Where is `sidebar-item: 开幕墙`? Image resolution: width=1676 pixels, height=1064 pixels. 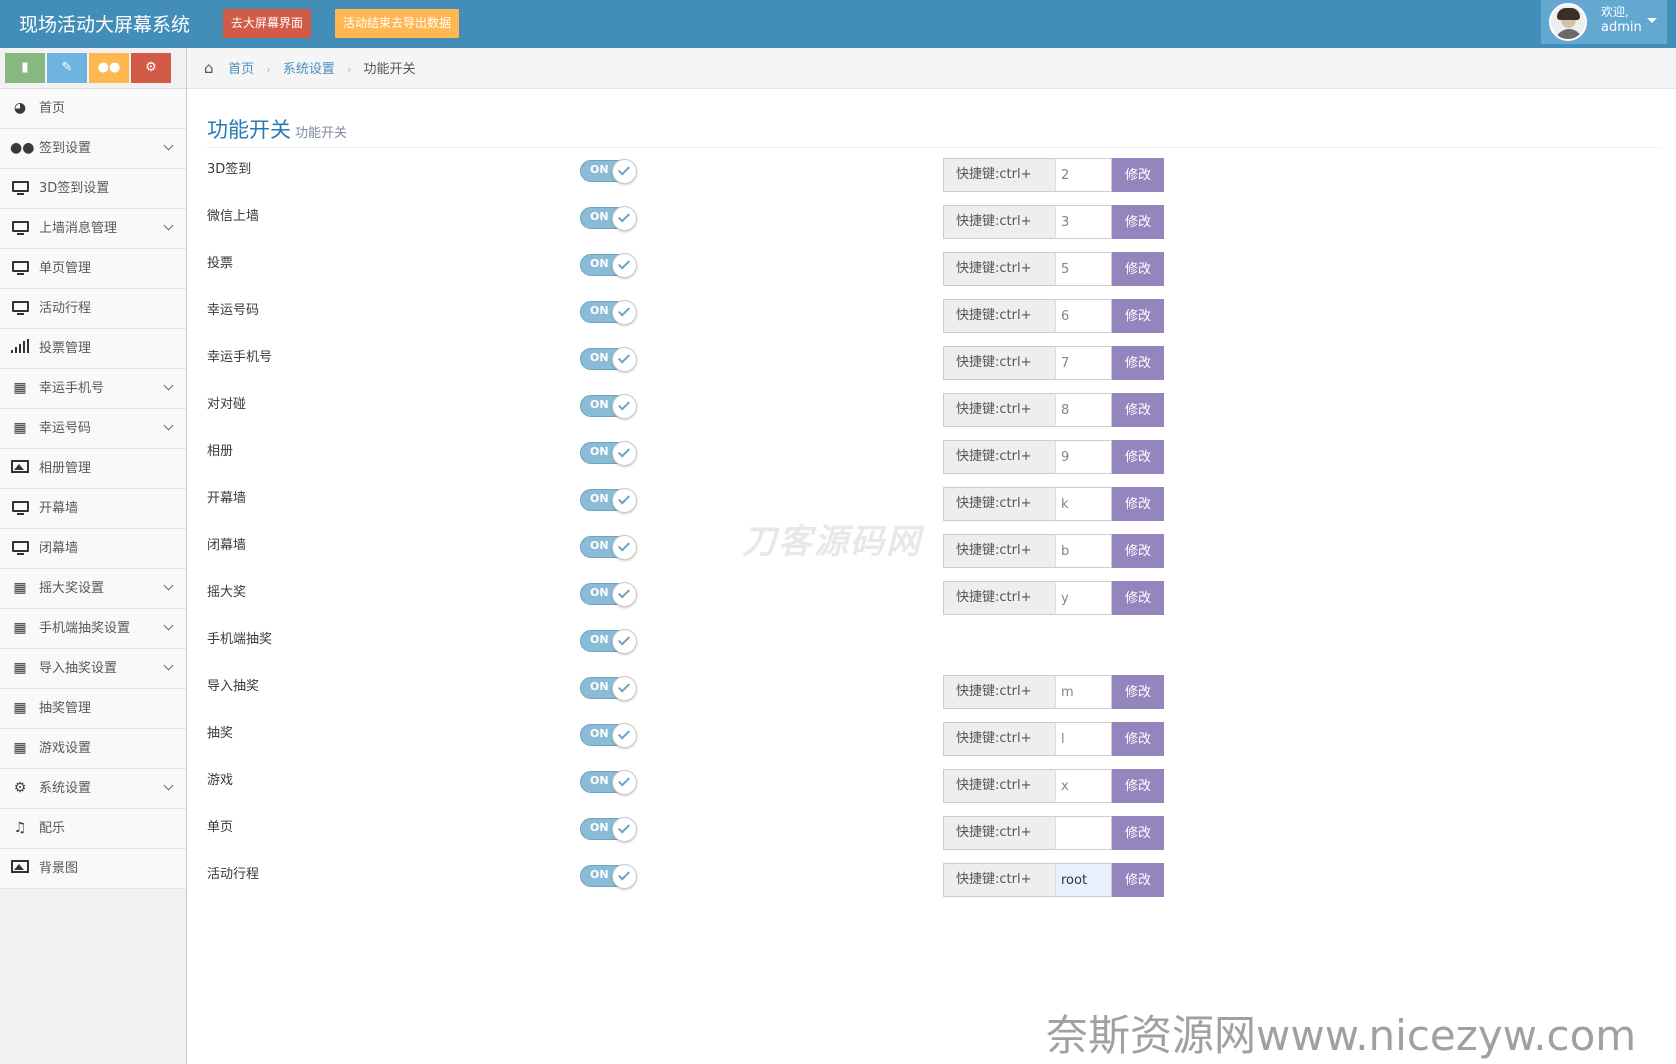
sidebar-item: 开幕墙 is located at coordinates (93, 509).